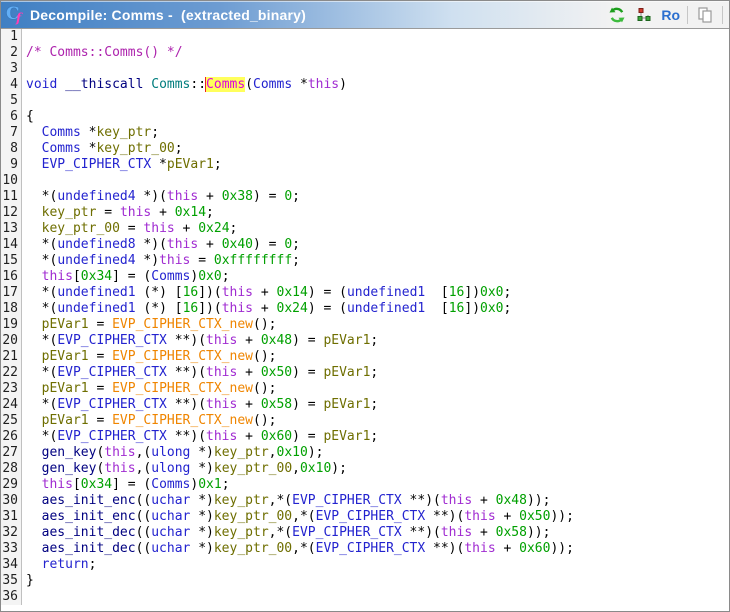 The height and width of the screenshot is (612, 730). What do you see at coordinates (159, 308) in the screenshot?
I see `code-token: (*) [` at bounding box center [159, 308].